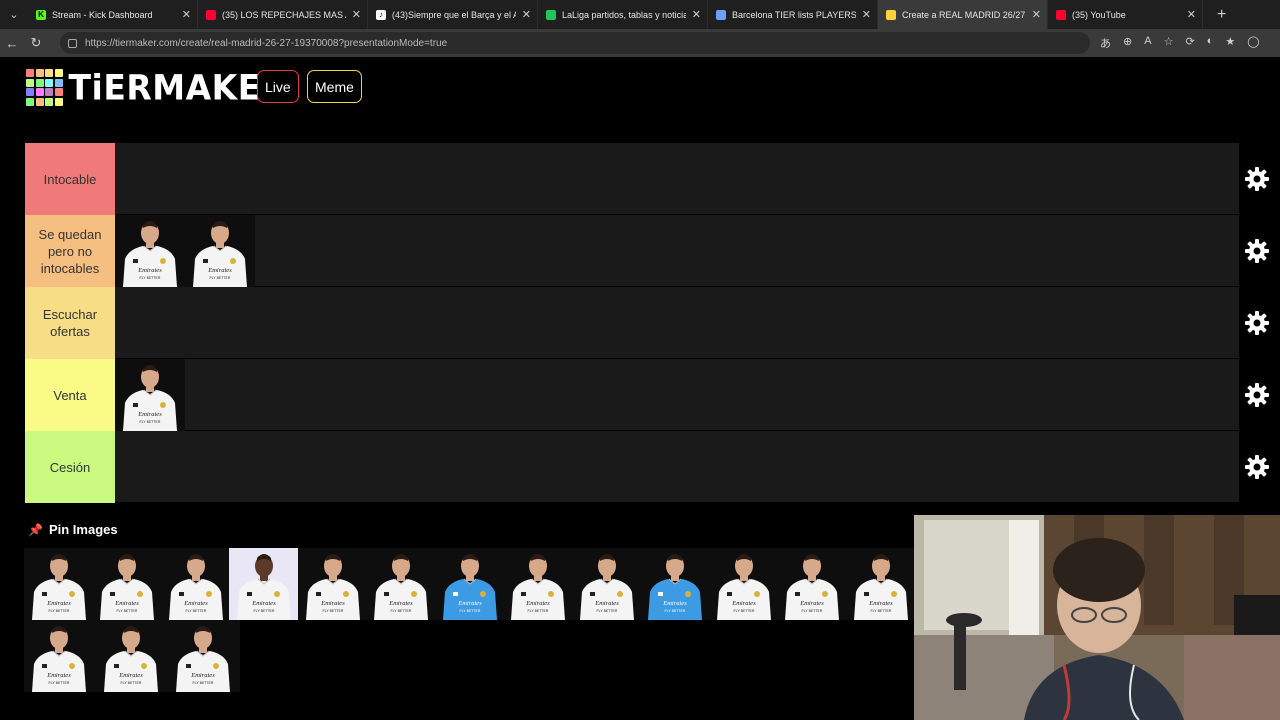 Image resolution: width=1280 pixels, height=720 pixels. What do you see at coordinates (1210, 43) in the screenshot?
I see `profile-icon: ◐` at bounding box center [1210, 43].